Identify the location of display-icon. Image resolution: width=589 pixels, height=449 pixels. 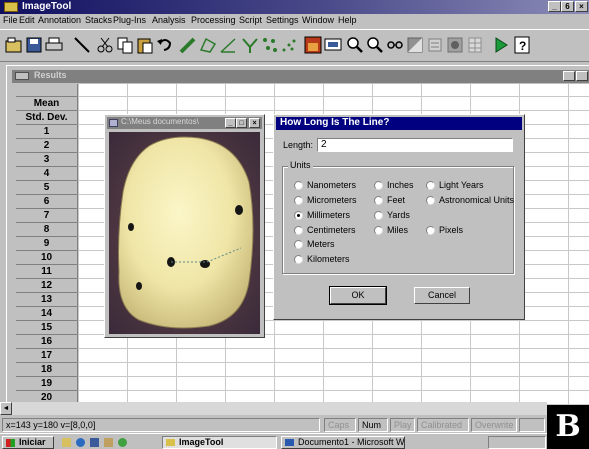
(333, 45).